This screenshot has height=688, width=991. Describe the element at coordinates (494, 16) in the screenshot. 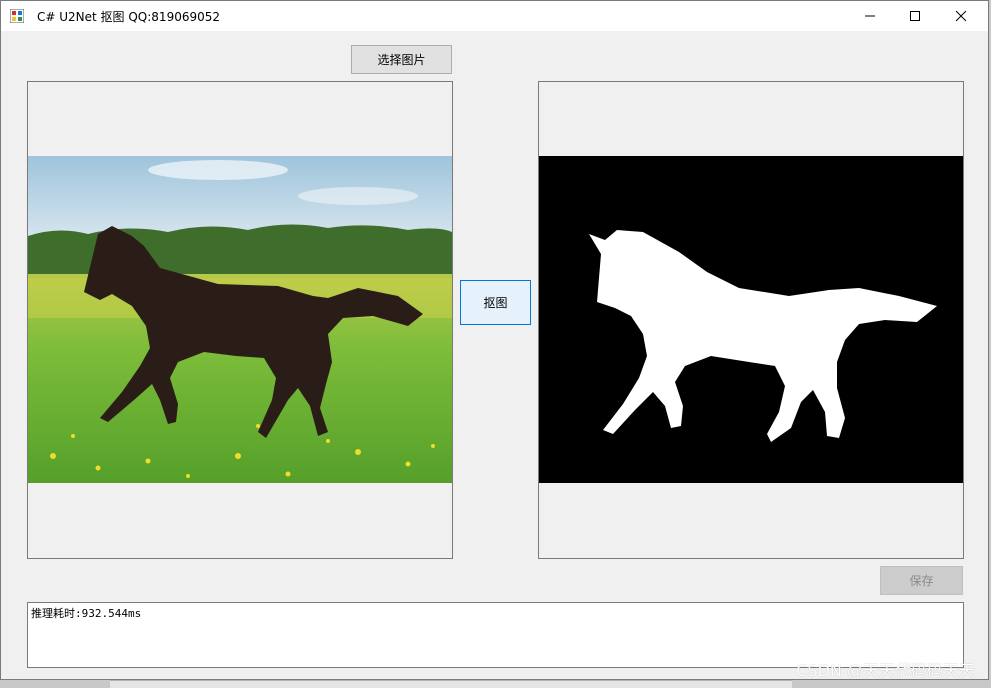

I see `title-bar: C# U2Net 抠图 QQ:819069052` at that location.